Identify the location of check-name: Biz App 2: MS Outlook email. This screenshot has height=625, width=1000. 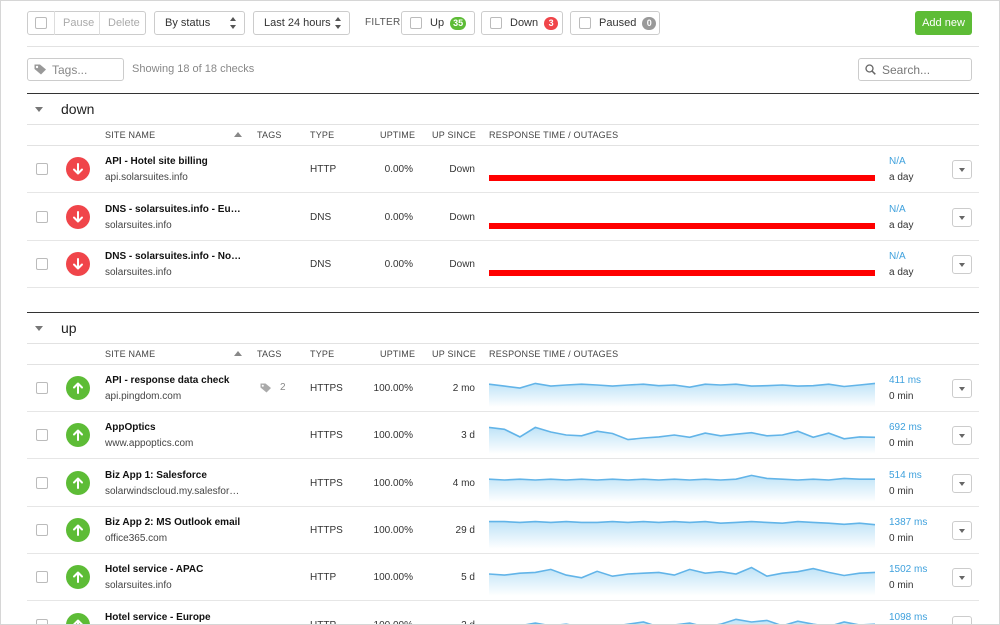
(172, 522).